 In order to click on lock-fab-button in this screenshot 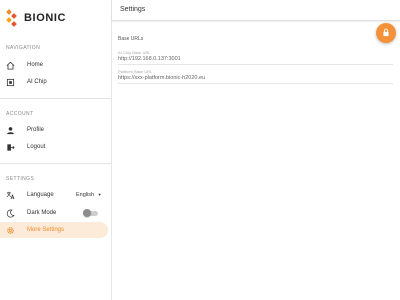, I will do `click(386, 33)`.